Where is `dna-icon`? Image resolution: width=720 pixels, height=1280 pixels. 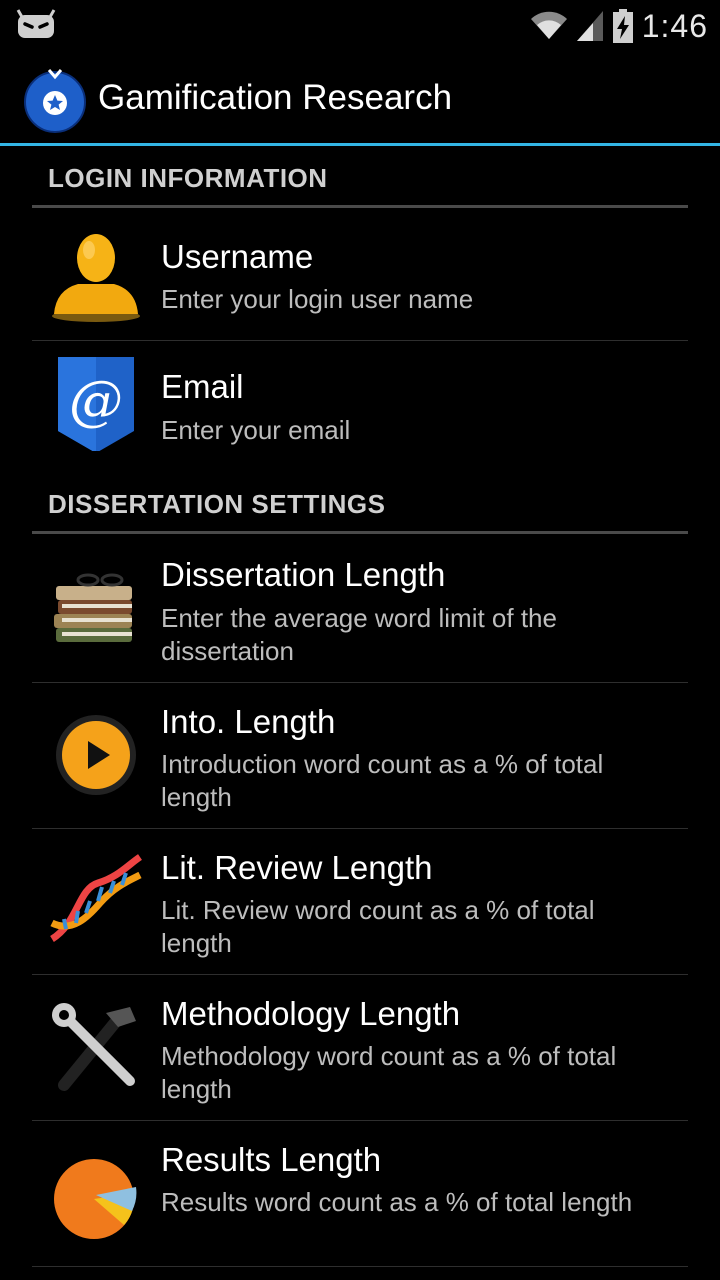
dna-icon is located at coordinates (96, 898).